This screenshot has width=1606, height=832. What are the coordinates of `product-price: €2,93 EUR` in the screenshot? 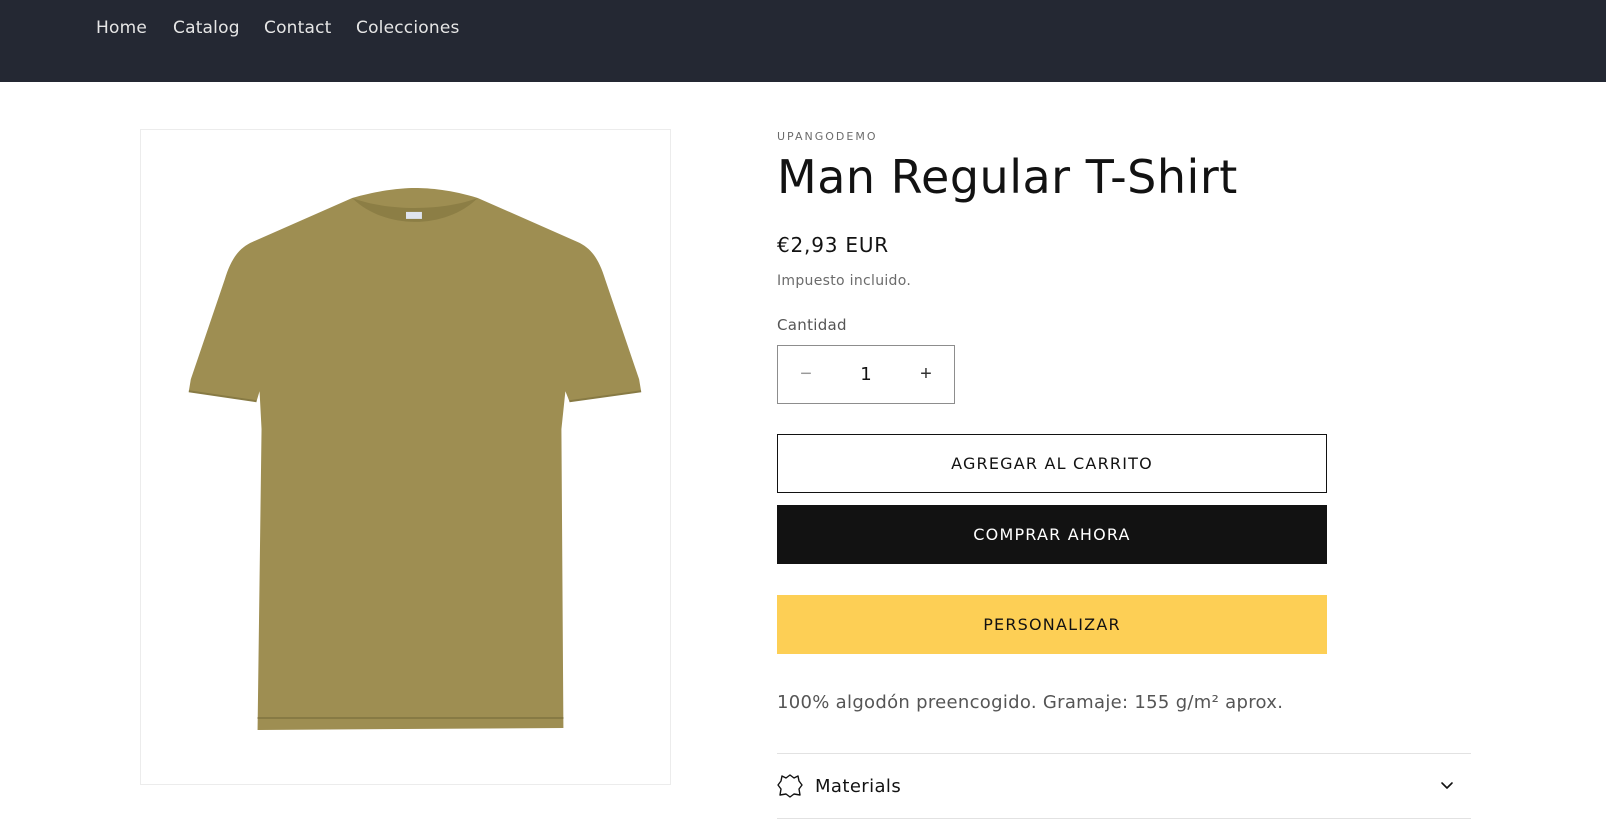 It's located at (833, 245).